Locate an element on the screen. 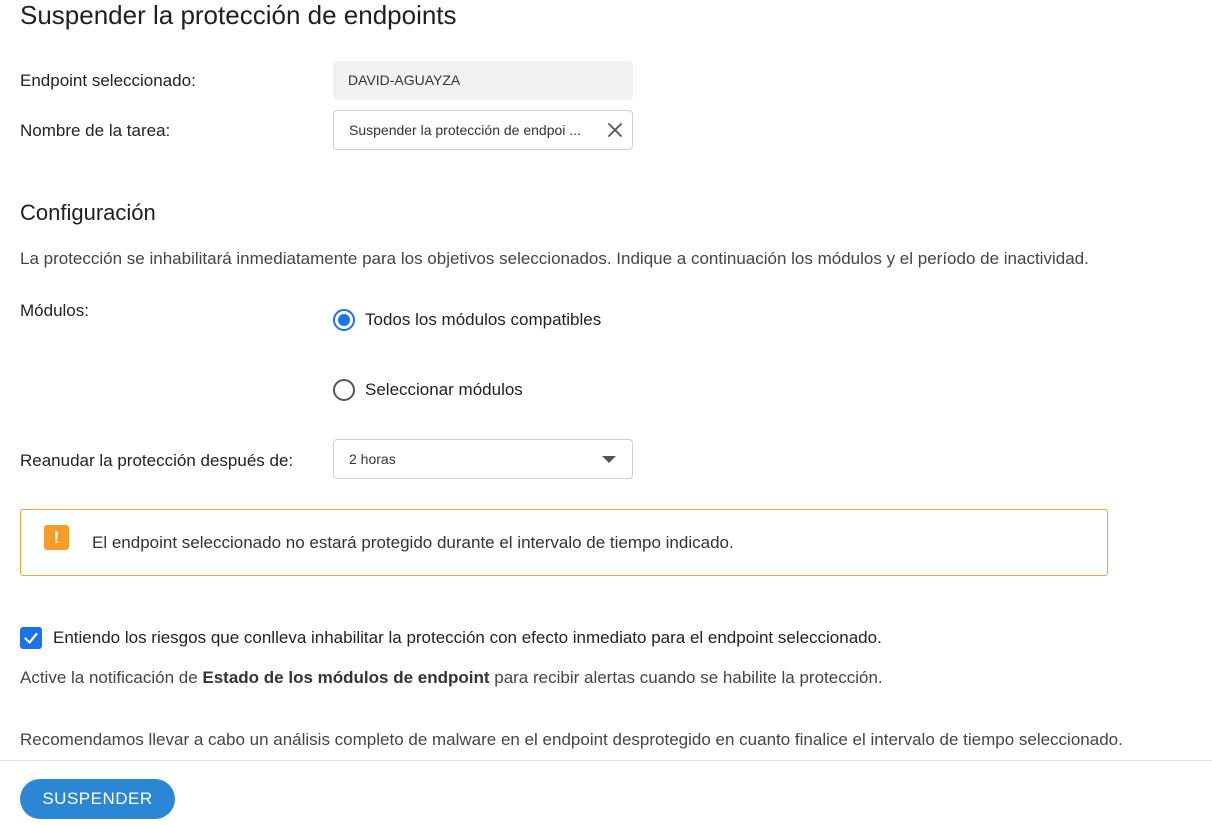  task-name-label: Nombre de la tarea: is located at coordinates (95, 130).